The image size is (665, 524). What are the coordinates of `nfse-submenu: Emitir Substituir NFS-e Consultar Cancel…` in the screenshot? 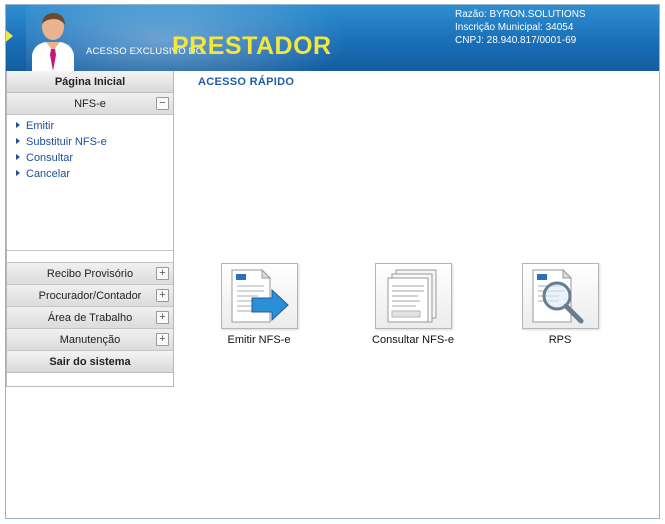 It's located at (90, 183).